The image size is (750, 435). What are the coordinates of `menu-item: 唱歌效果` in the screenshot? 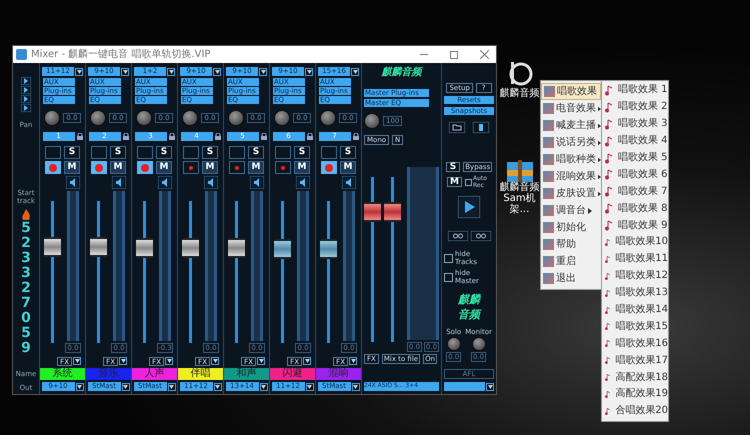 It's located at (571, 91).